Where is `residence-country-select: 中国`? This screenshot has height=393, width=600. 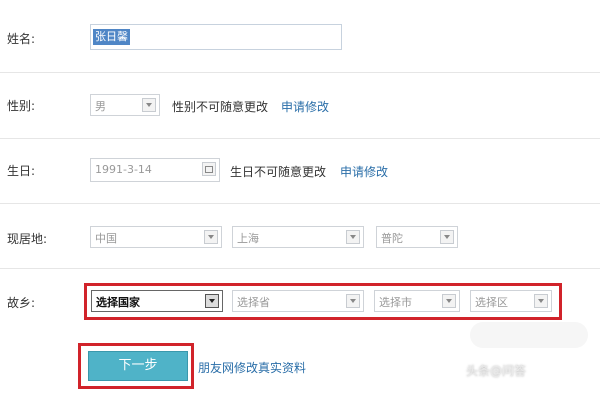
residence-country-select: 中国 is located at coordinates (156, 237).